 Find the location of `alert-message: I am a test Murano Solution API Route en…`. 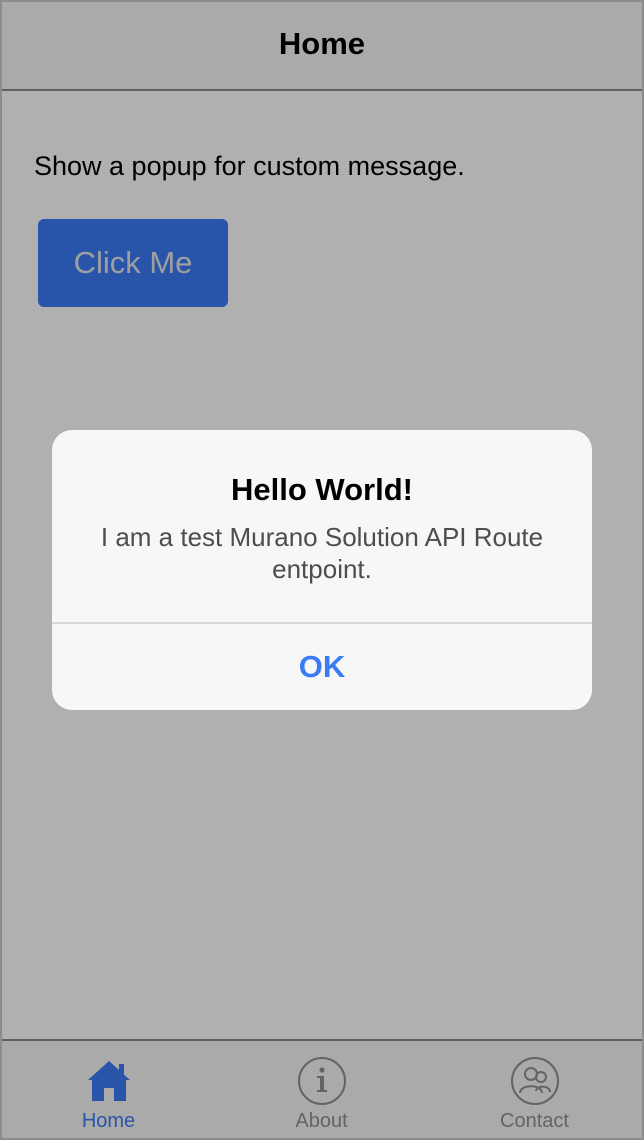

alert-message: I am a test Murano Solution API Route en… is located at coordinates (322, 553).